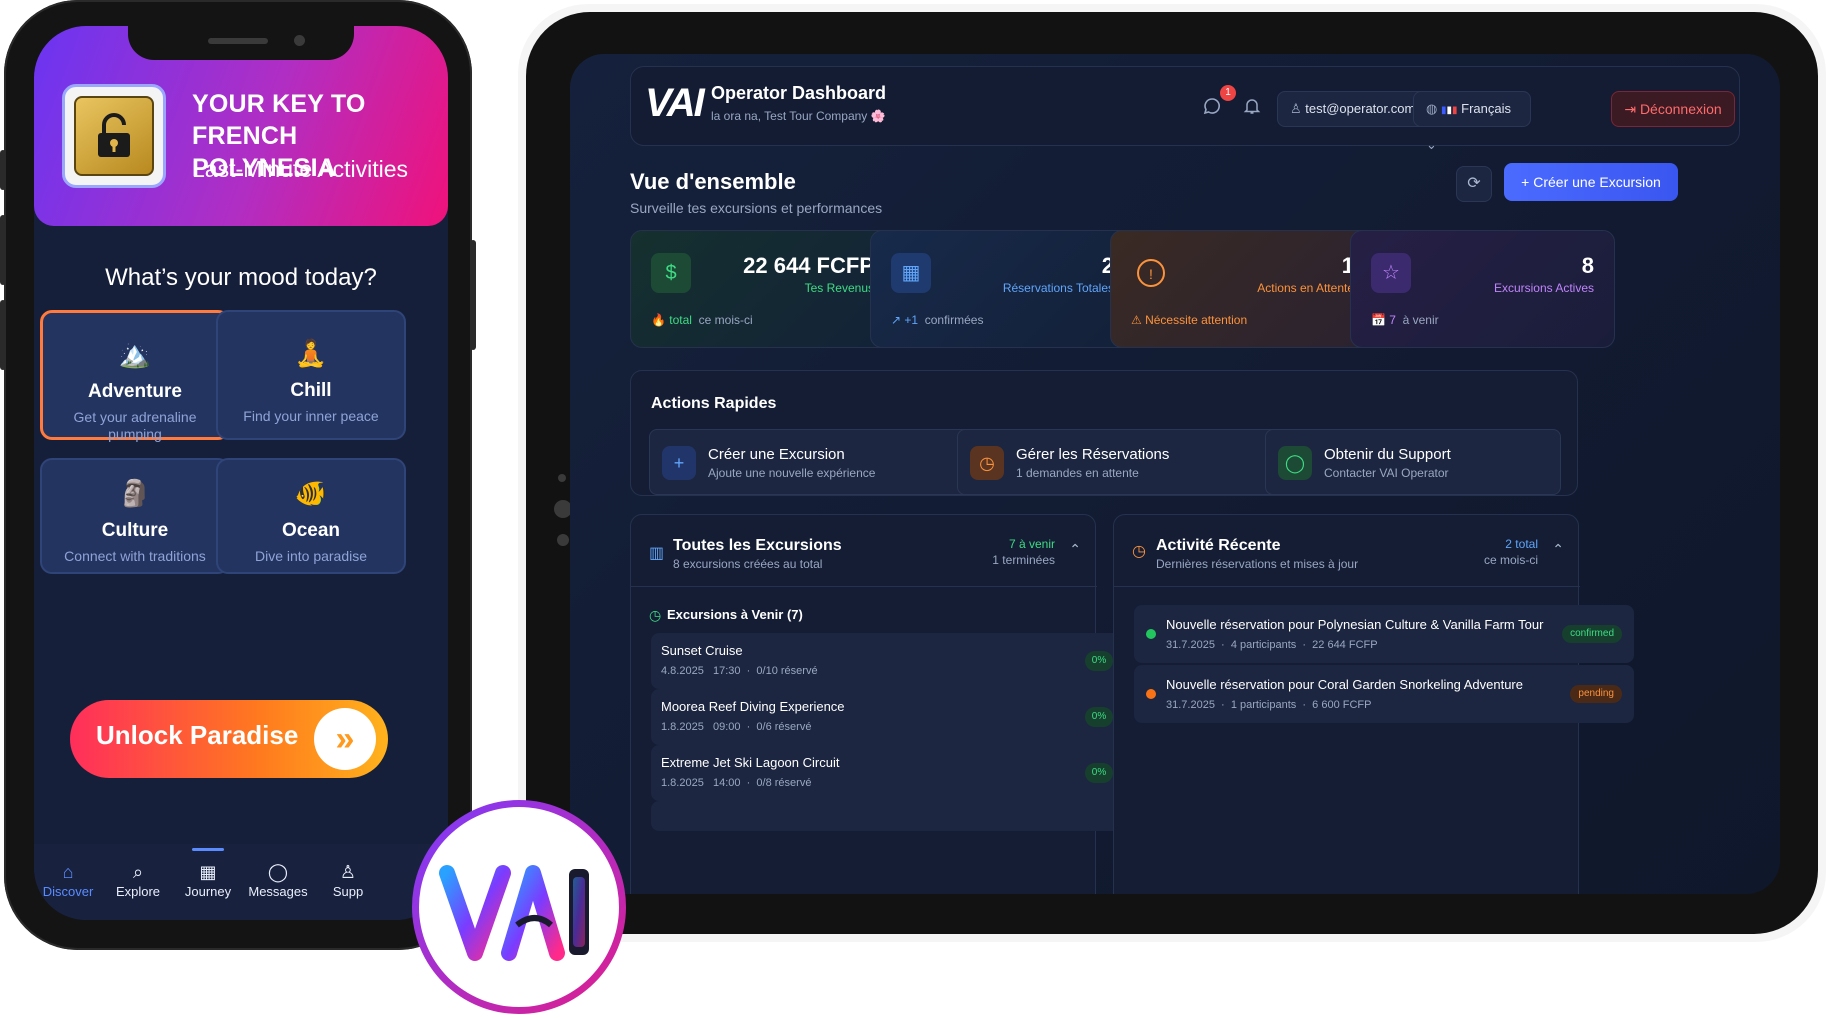 This screenshot has height=1018, width=1830. Describe the element at coordinates (311, 416) in the screenshot. I see `mood-subtitle: Find your inner peace` at that location.